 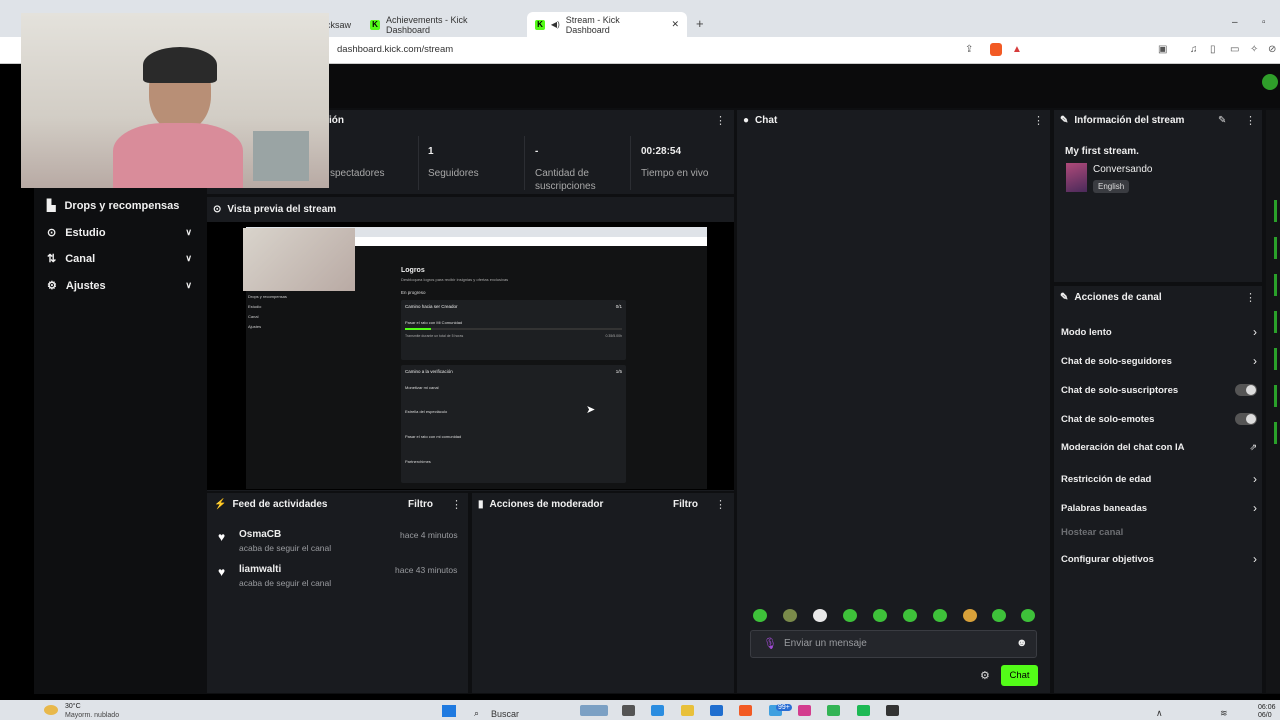 I want to click on feed-user: OsmaCB, so click(x=260, y=534).